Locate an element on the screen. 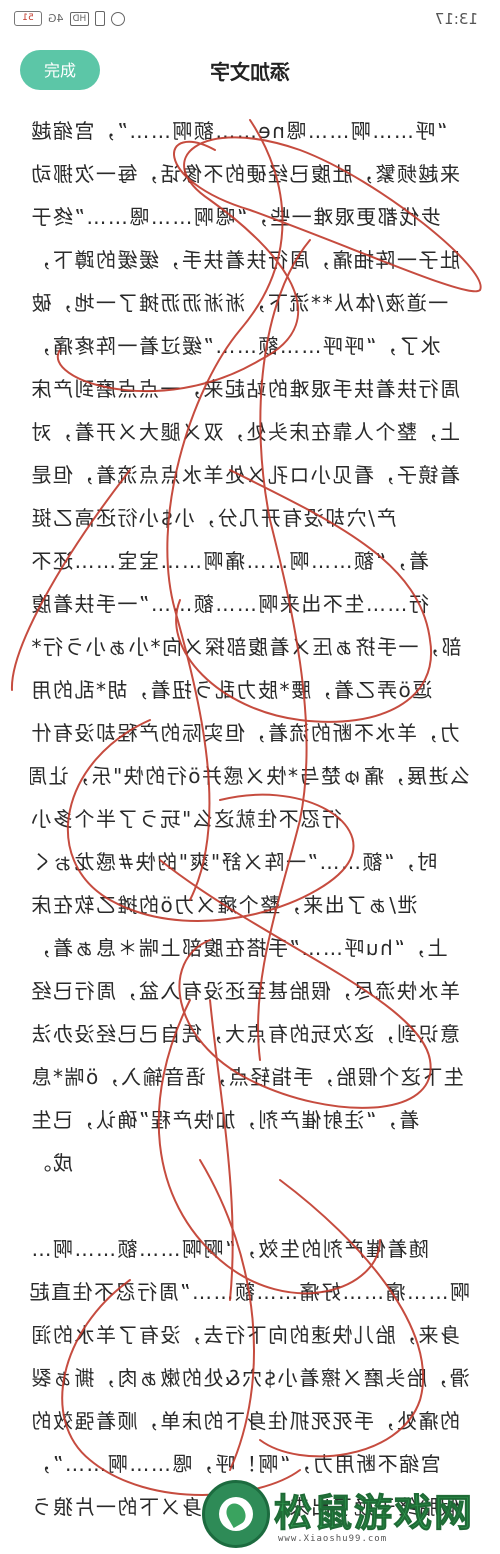 The height and width of the screenshot is (1554, 500). text-line: 步伐都更艰难一些，“嗯啊……嗯……”终于 is located at coordinates (235, 217).